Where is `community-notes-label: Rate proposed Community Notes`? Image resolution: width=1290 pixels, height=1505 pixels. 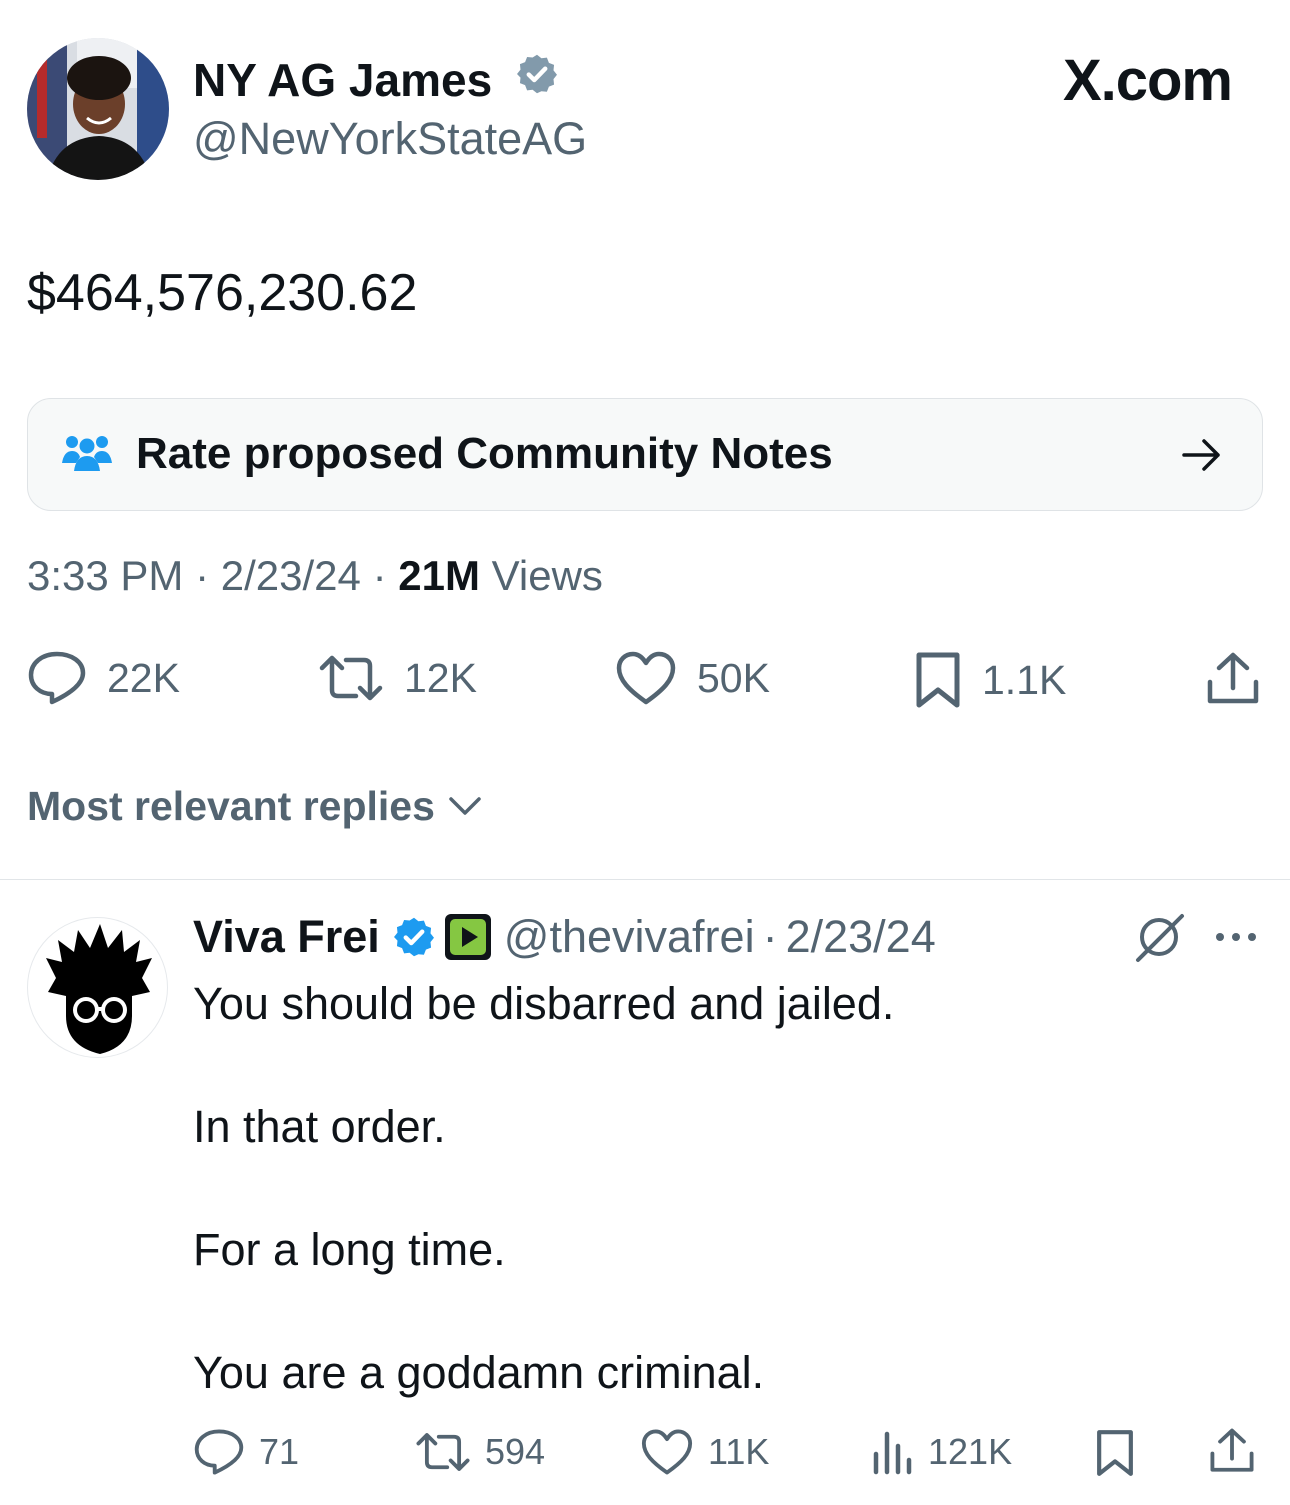 community-notes-label: Rate proposed Community Notes is located at coordinates (484, 453).